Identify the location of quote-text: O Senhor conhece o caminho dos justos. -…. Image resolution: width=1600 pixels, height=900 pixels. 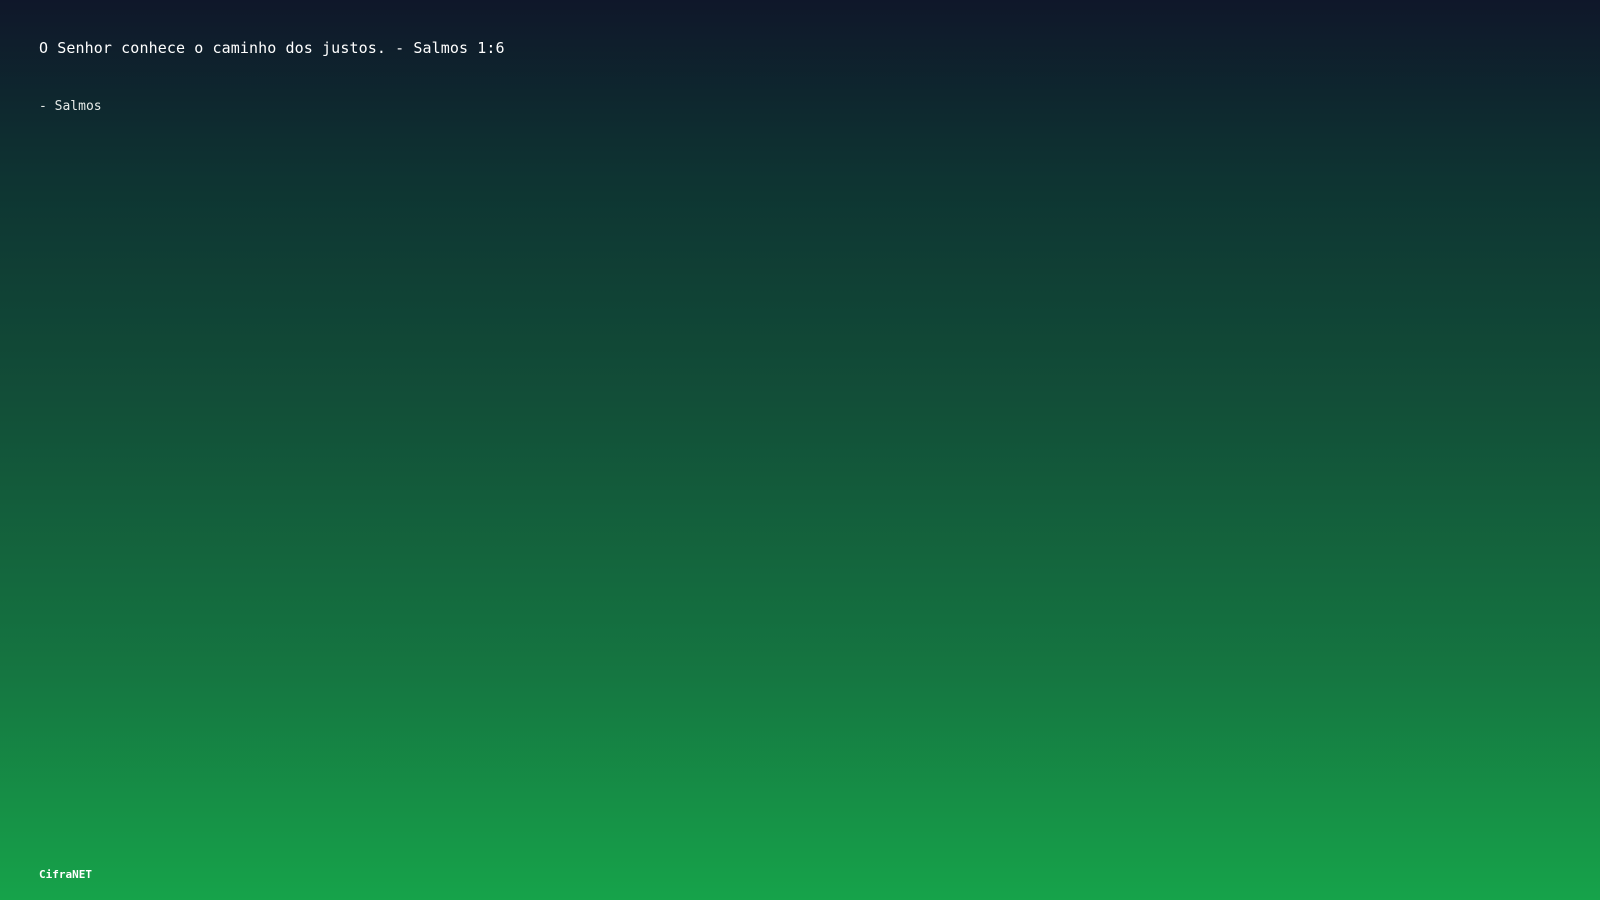
(272, 48).